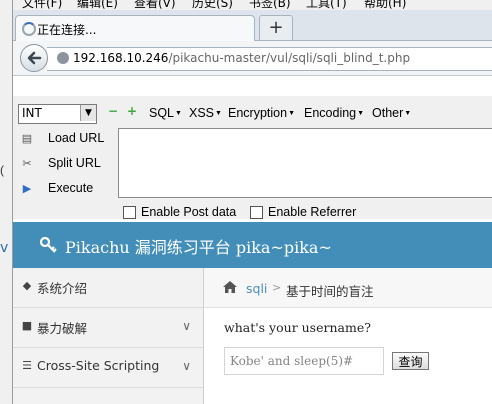  Describe the element at coordinates (113, 111) in the screenshot. I see `minus-icon: −` at that location.